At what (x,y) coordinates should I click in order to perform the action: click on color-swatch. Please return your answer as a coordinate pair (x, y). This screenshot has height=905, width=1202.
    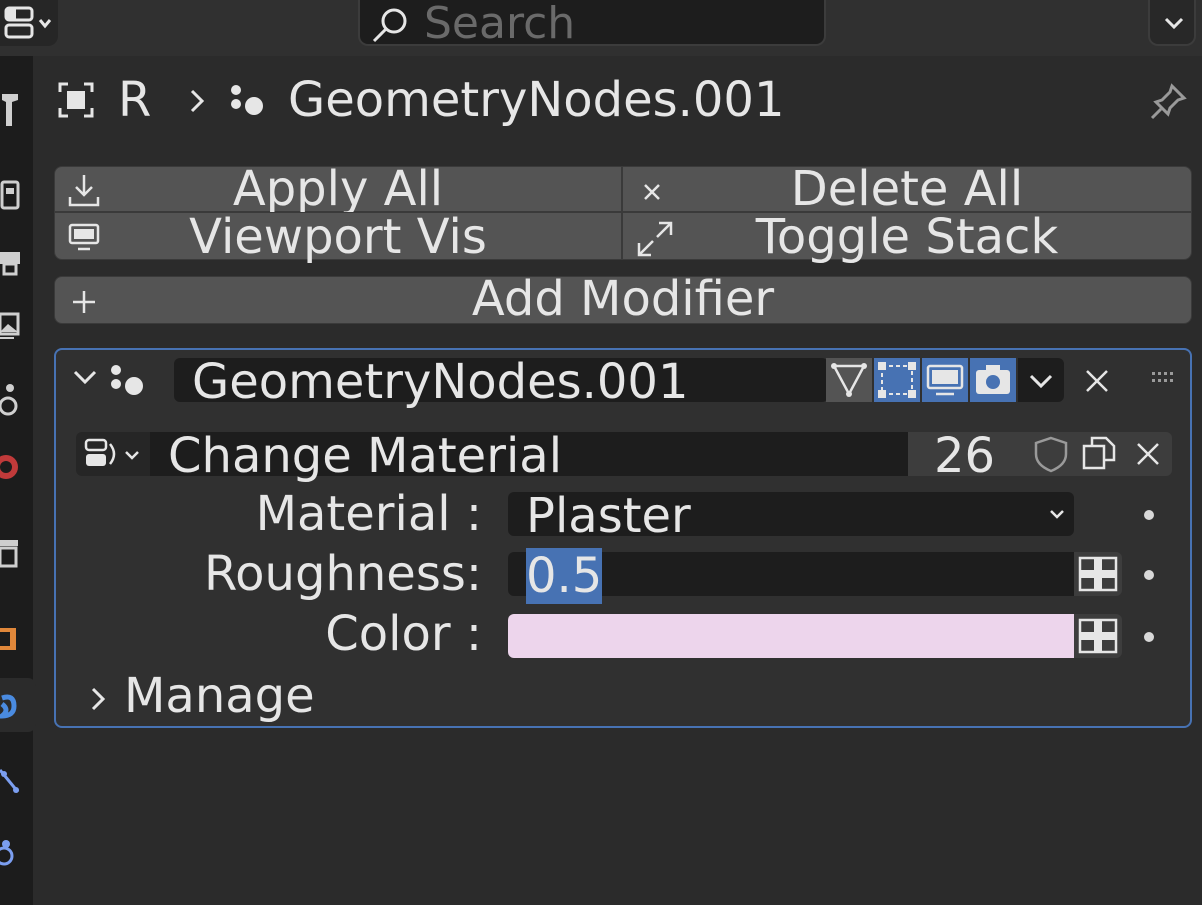
    Looking at the image, I should click on (791, 636).